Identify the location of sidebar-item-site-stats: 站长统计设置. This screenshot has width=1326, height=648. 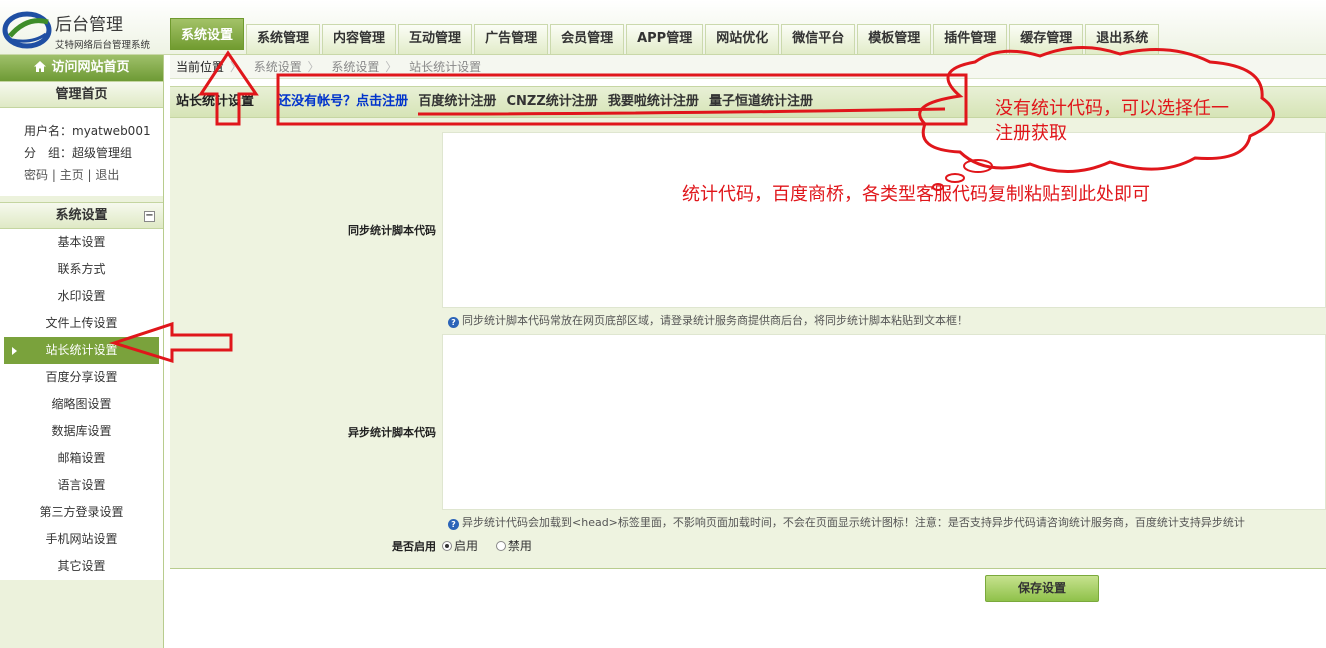
(81, 350).